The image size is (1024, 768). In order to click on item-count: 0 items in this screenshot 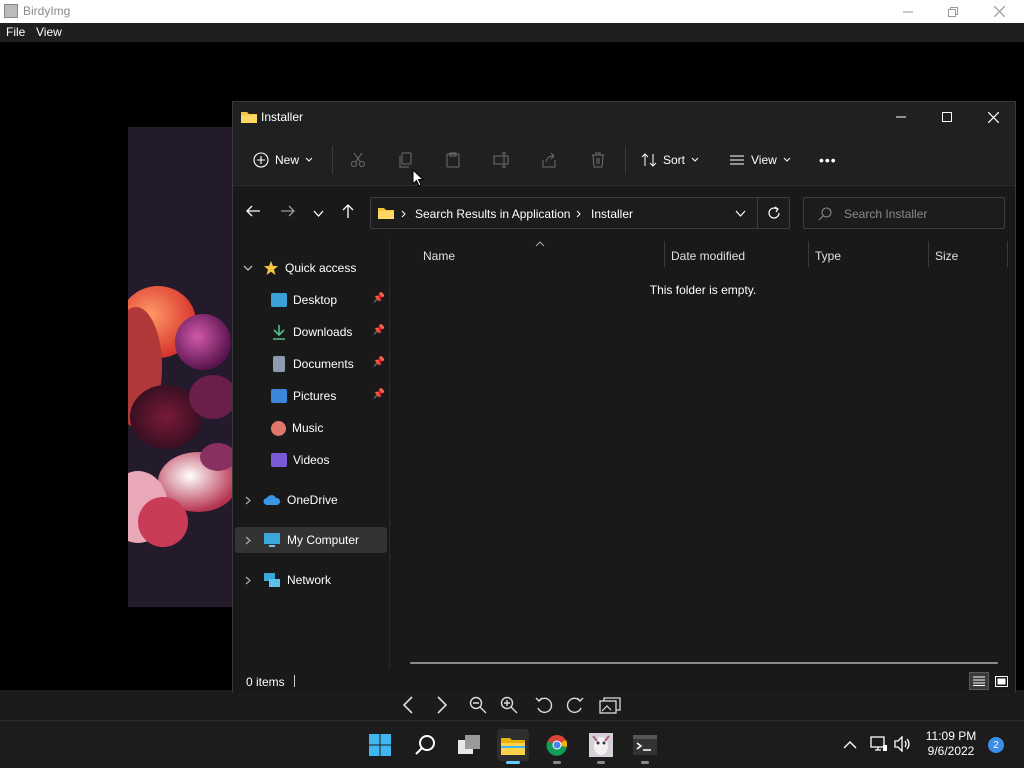, I will do `click(265, 682)`.